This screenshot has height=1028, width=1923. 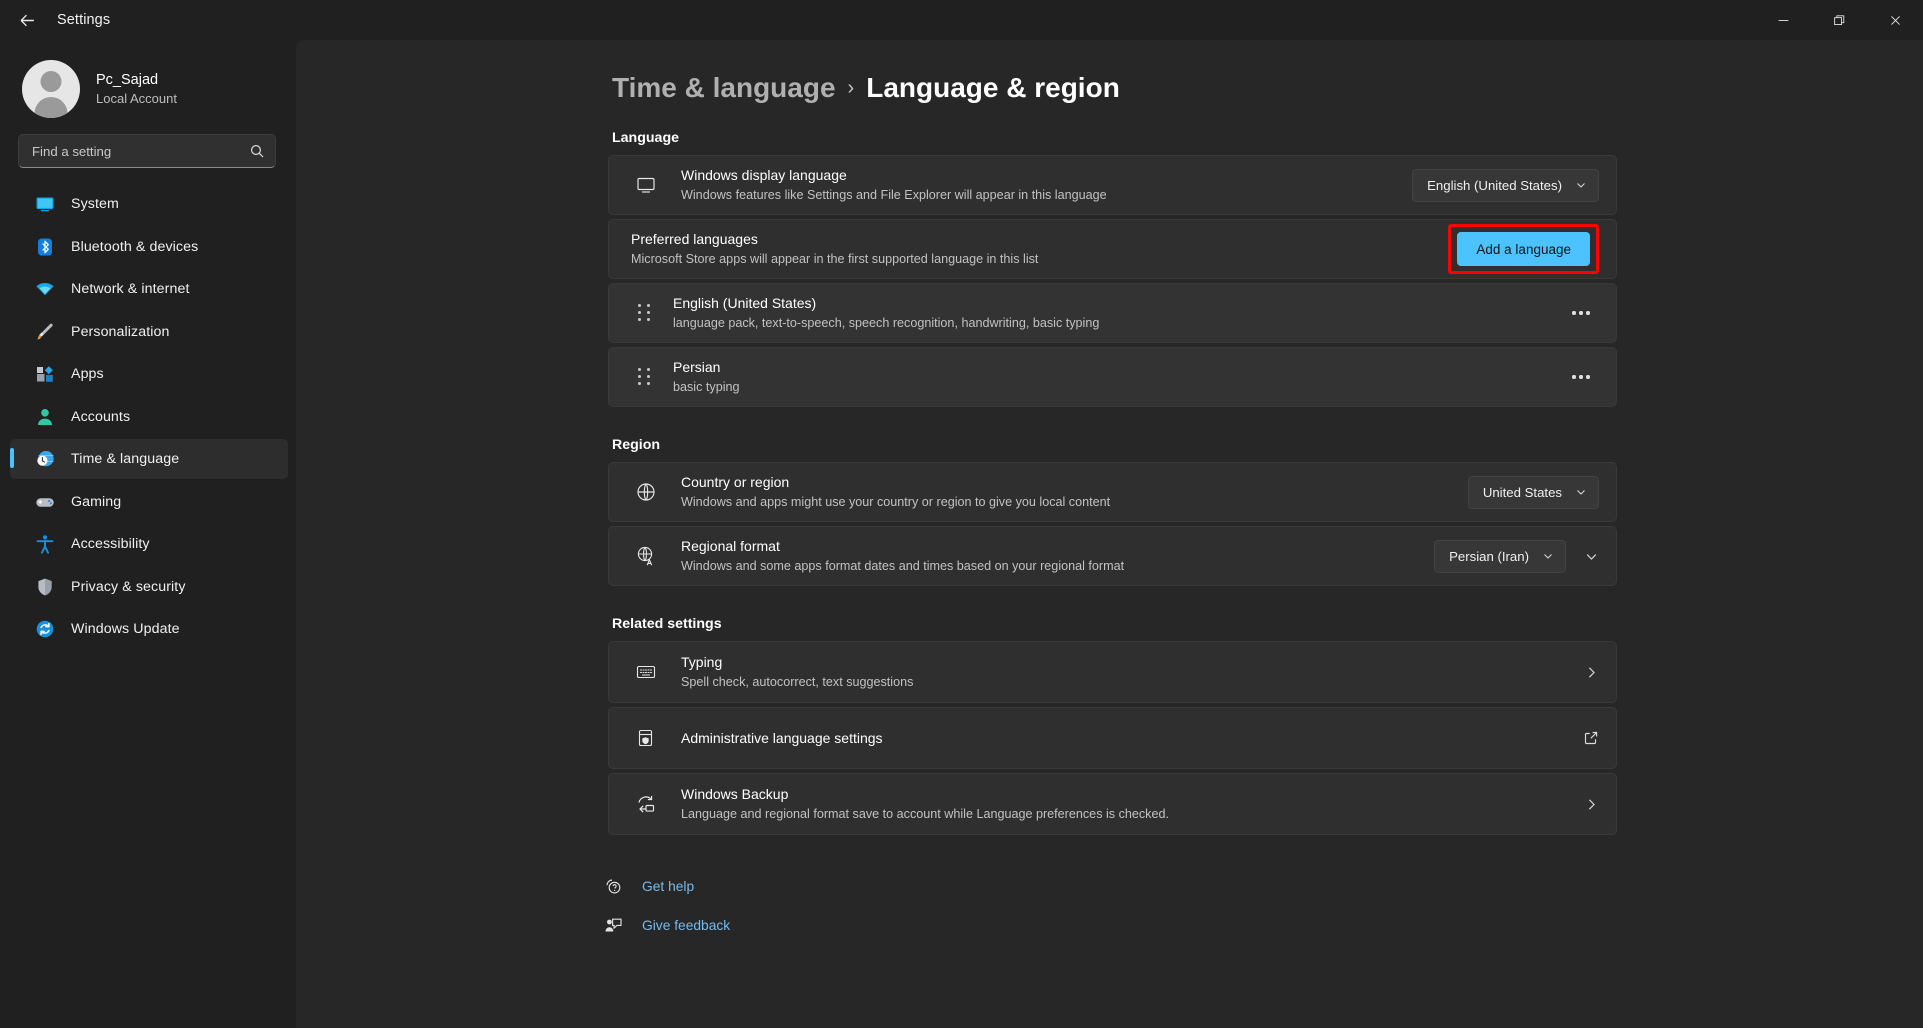 What do you see at coordinates (645, 738) in the screenshot?
I see `admin-shield-glyph` at bounding box center [645, 738].